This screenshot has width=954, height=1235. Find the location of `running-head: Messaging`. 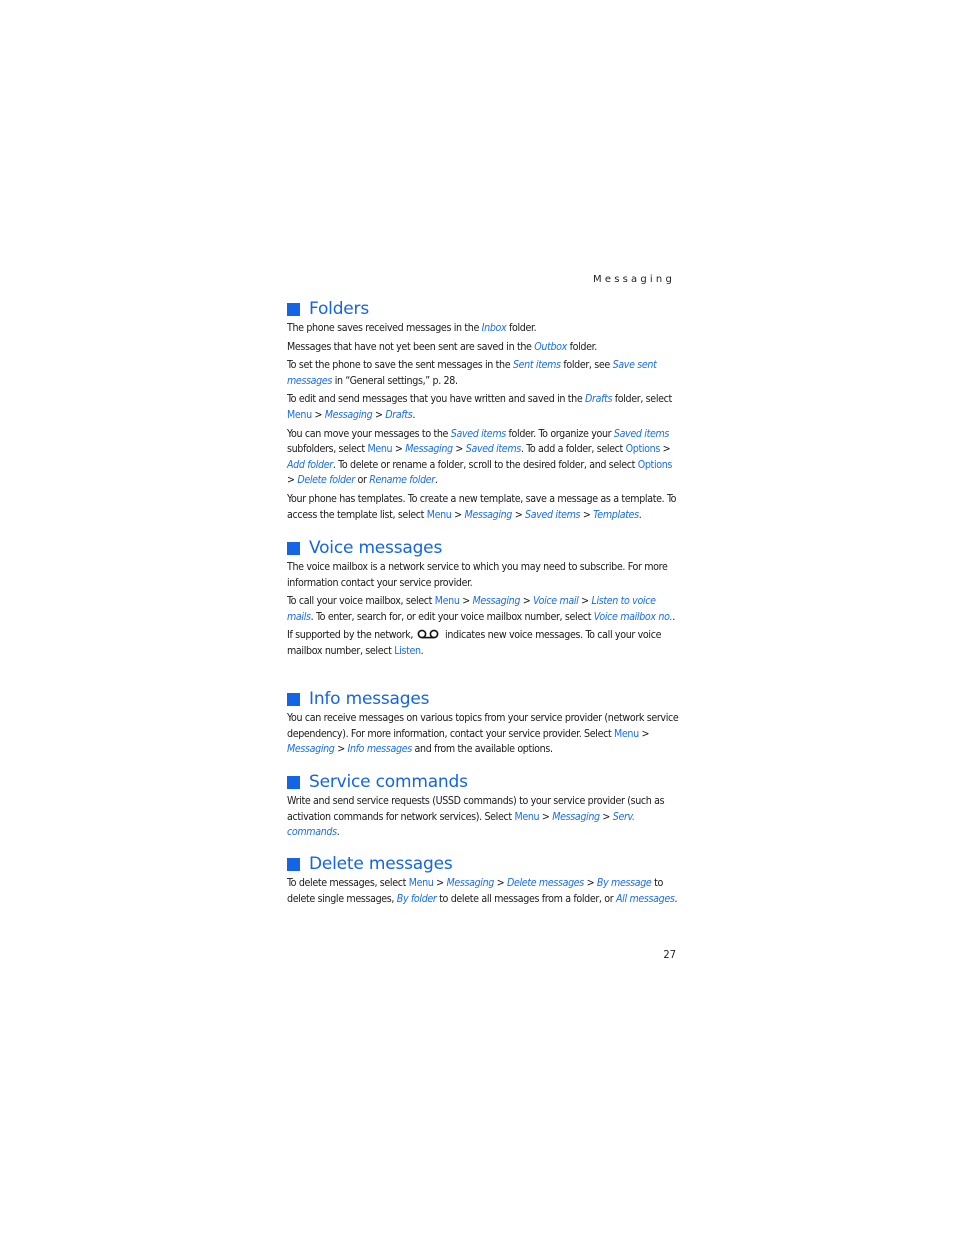

running-head: Messaging is located at coordinates (634, 279).